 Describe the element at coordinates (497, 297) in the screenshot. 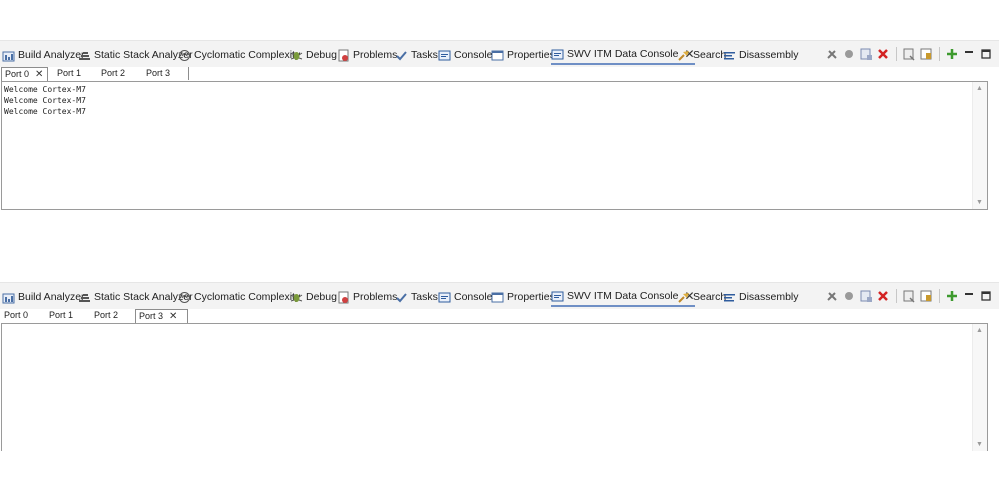

I see `properties-icon` at that location.